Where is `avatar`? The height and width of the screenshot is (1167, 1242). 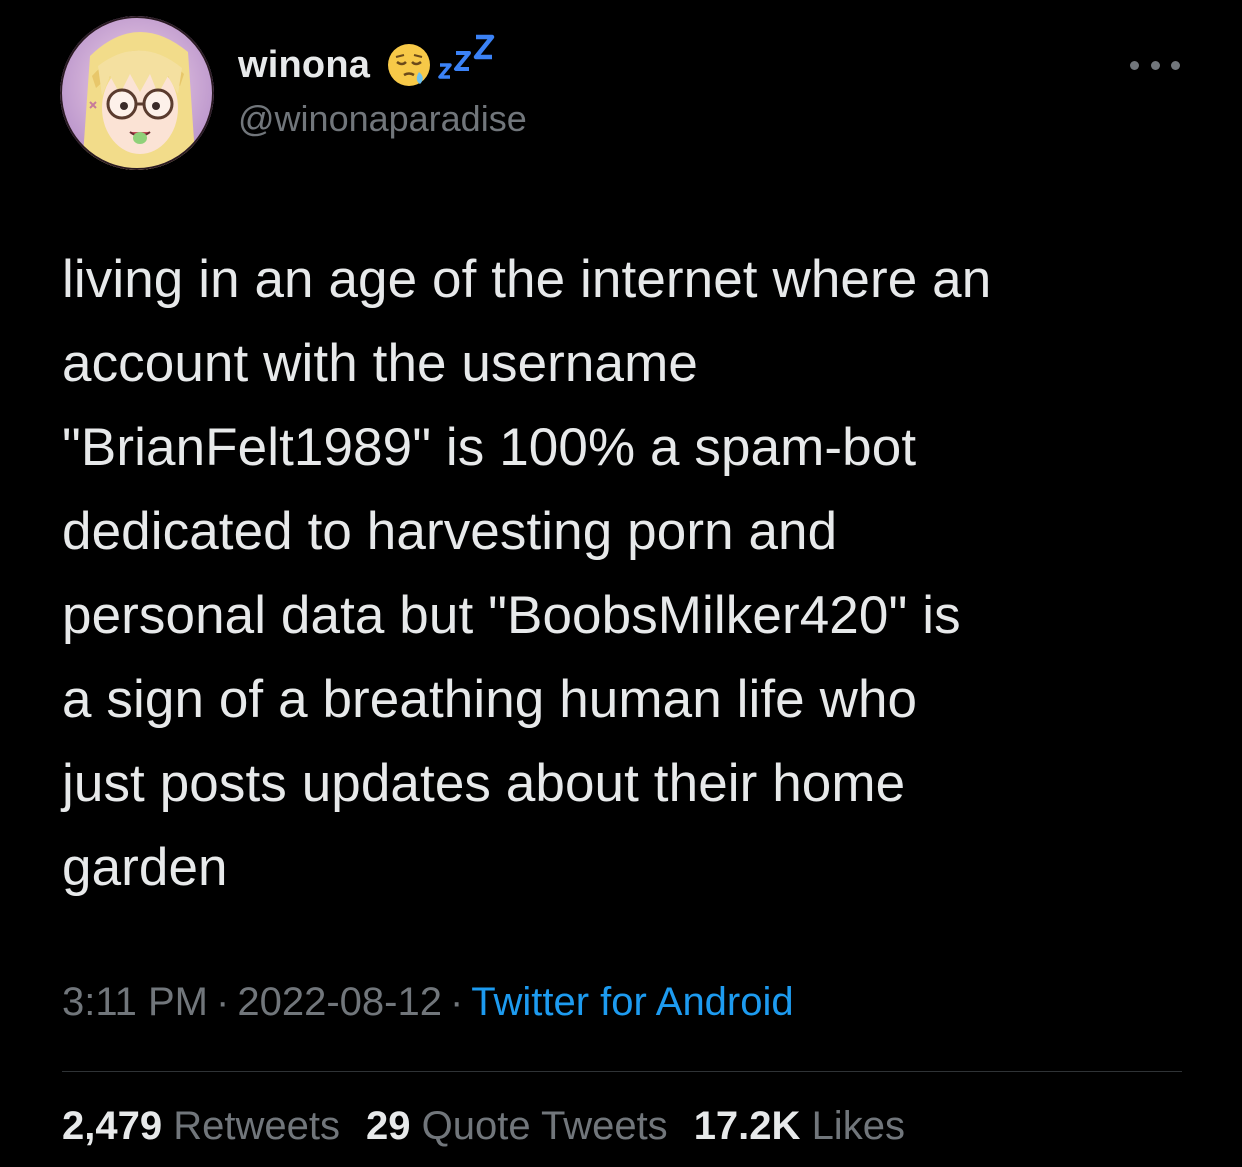
avatar is located at coordinates (137, 93).